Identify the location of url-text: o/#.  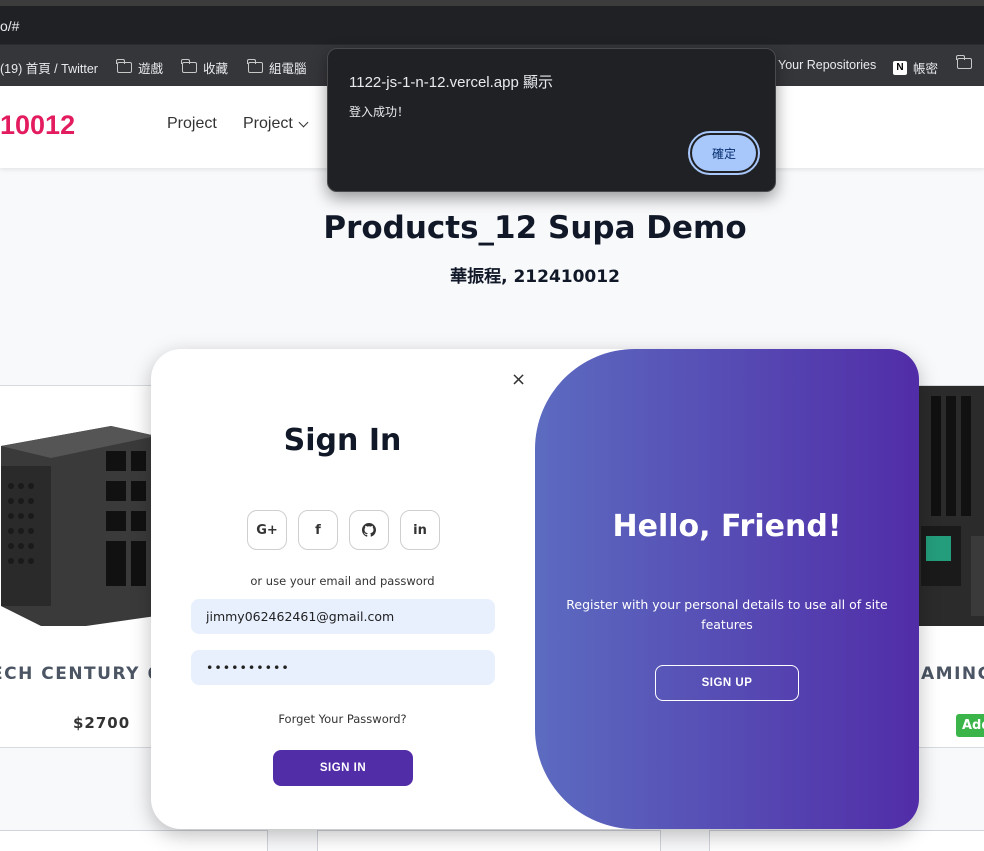
(9, 26).